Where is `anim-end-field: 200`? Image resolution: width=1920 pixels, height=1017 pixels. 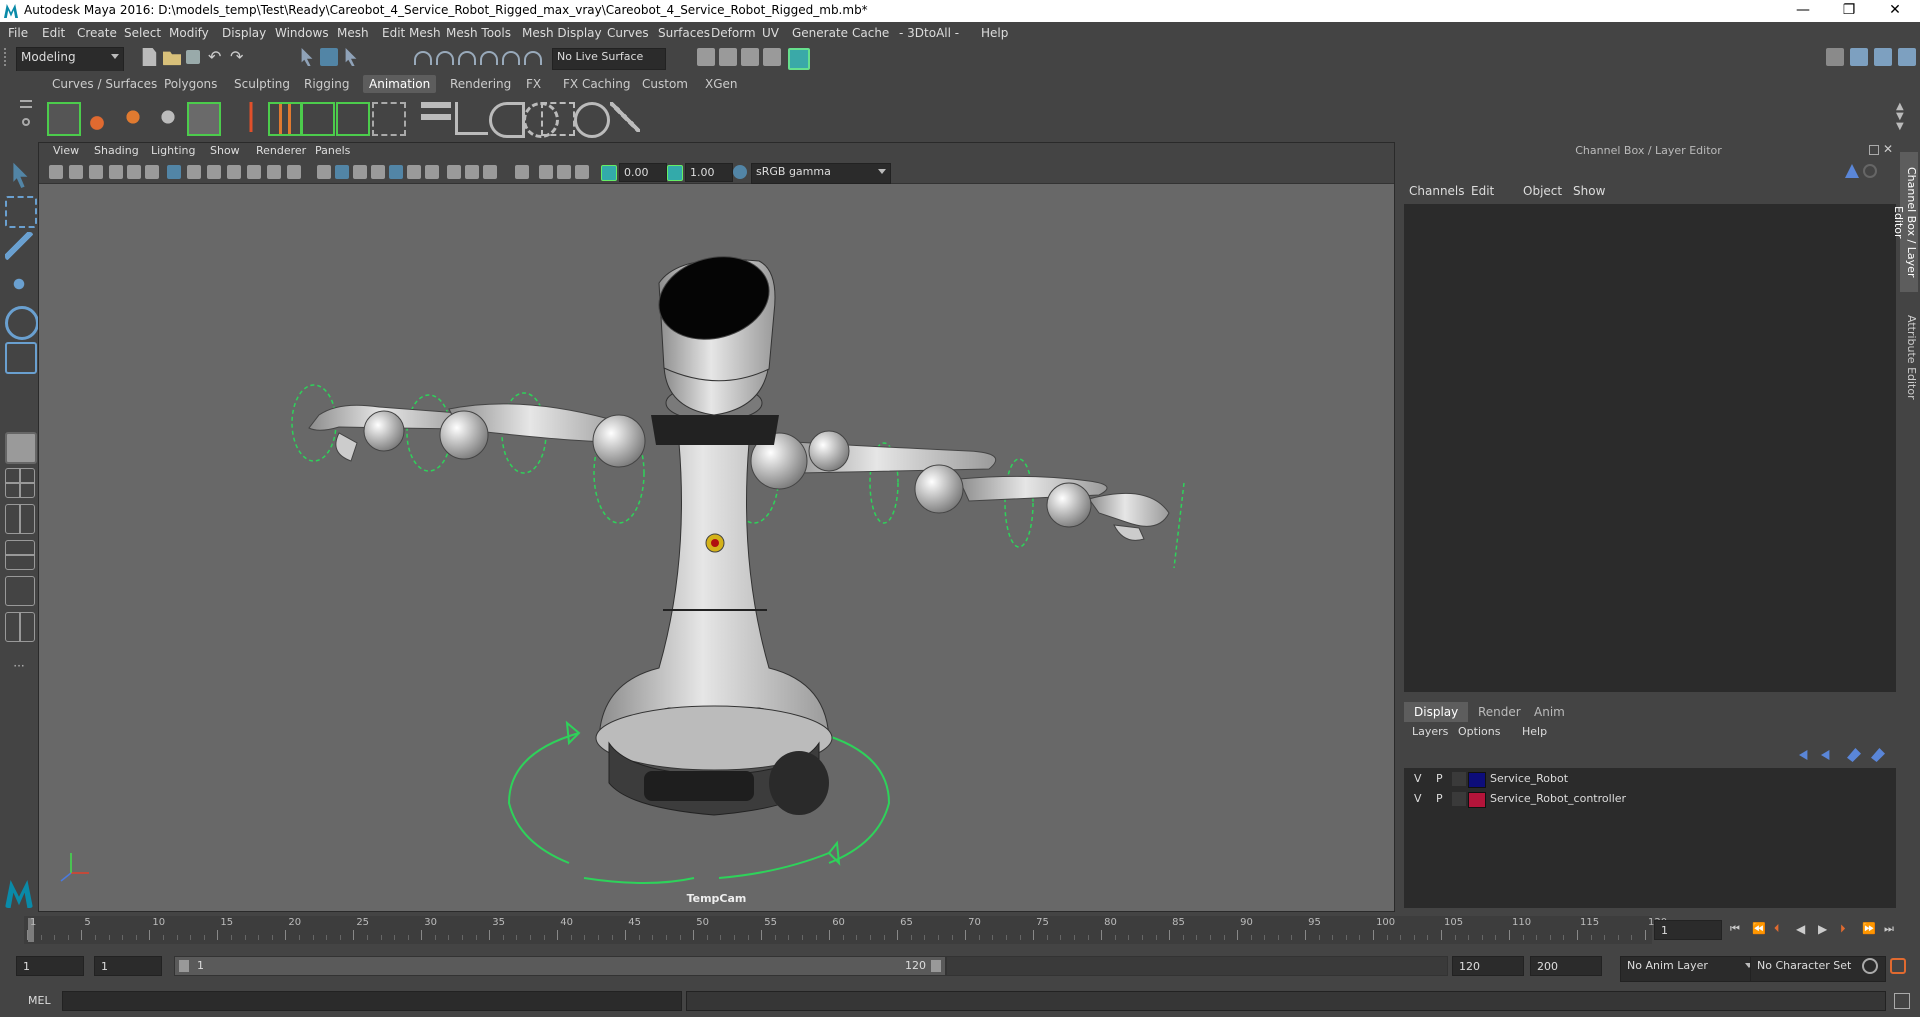
anim-end-field: 200 is located at coordinates (1566, 966).